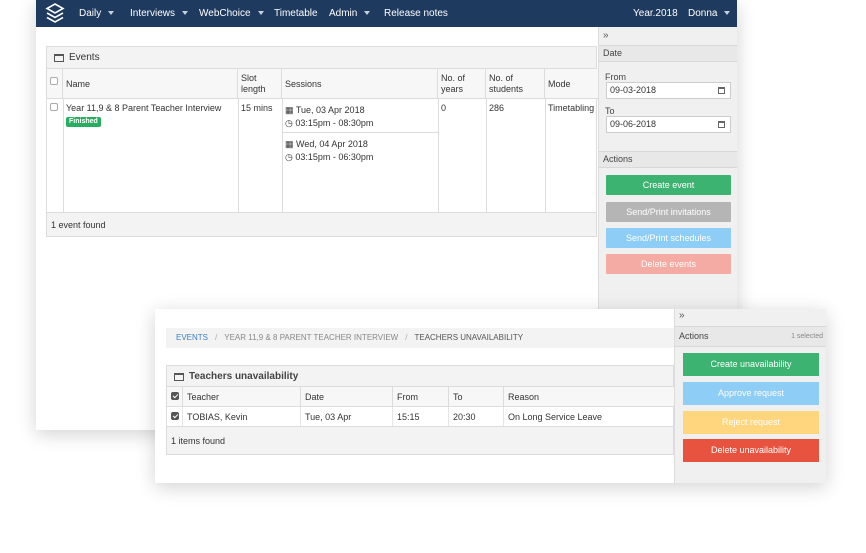 This screenshot has width=866, height=553. What do you see at coordinates (668, 90) in the screenshot?
I see `from-date-field: 09-03-2018` at bounding box center [668, 90].